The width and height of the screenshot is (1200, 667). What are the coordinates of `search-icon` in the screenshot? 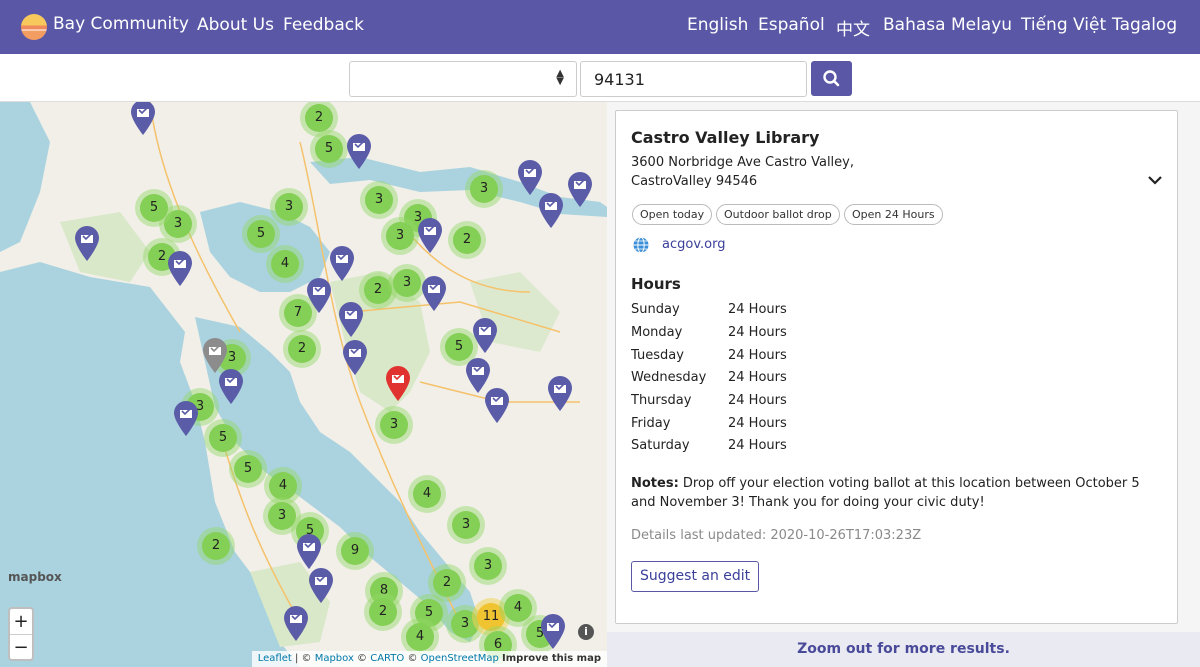 It's located at (831, 78).